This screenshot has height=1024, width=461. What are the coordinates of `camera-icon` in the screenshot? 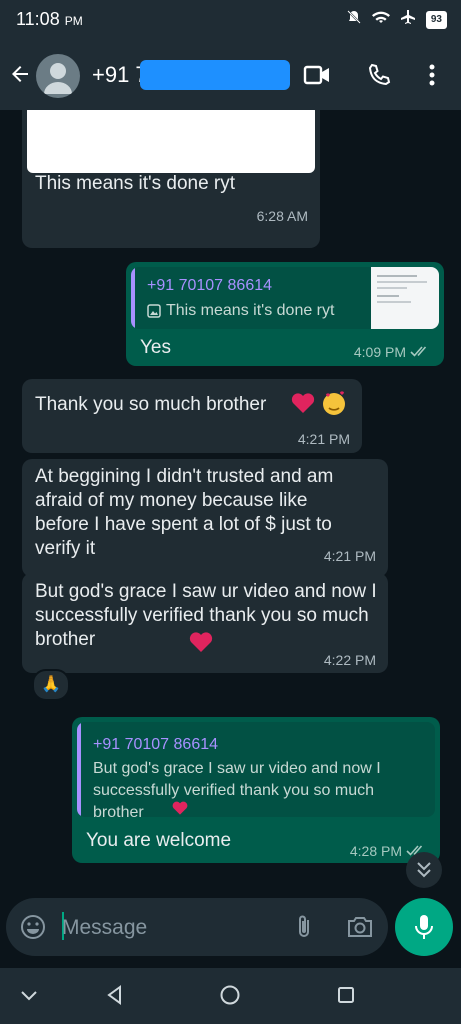 It's located at (360, 929).